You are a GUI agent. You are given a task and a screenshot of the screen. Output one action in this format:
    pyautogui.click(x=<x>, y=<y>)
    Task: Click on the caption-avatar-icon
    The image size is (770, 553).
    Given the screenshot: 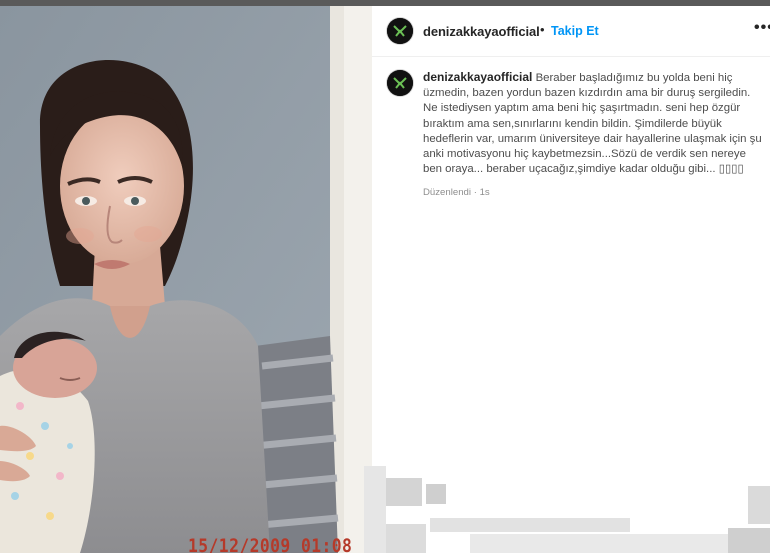 What is the action you would take?
    pyautogui.click(x=400, y=83)
    